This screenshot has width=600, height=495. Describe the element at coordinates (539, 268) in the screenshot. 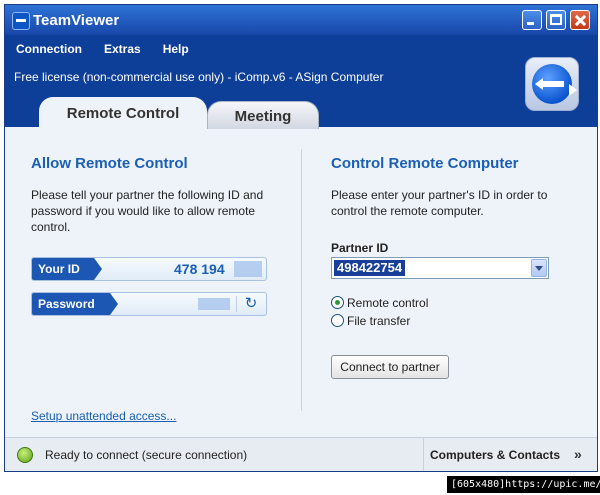

I see `chevron-down-icon` at that location.